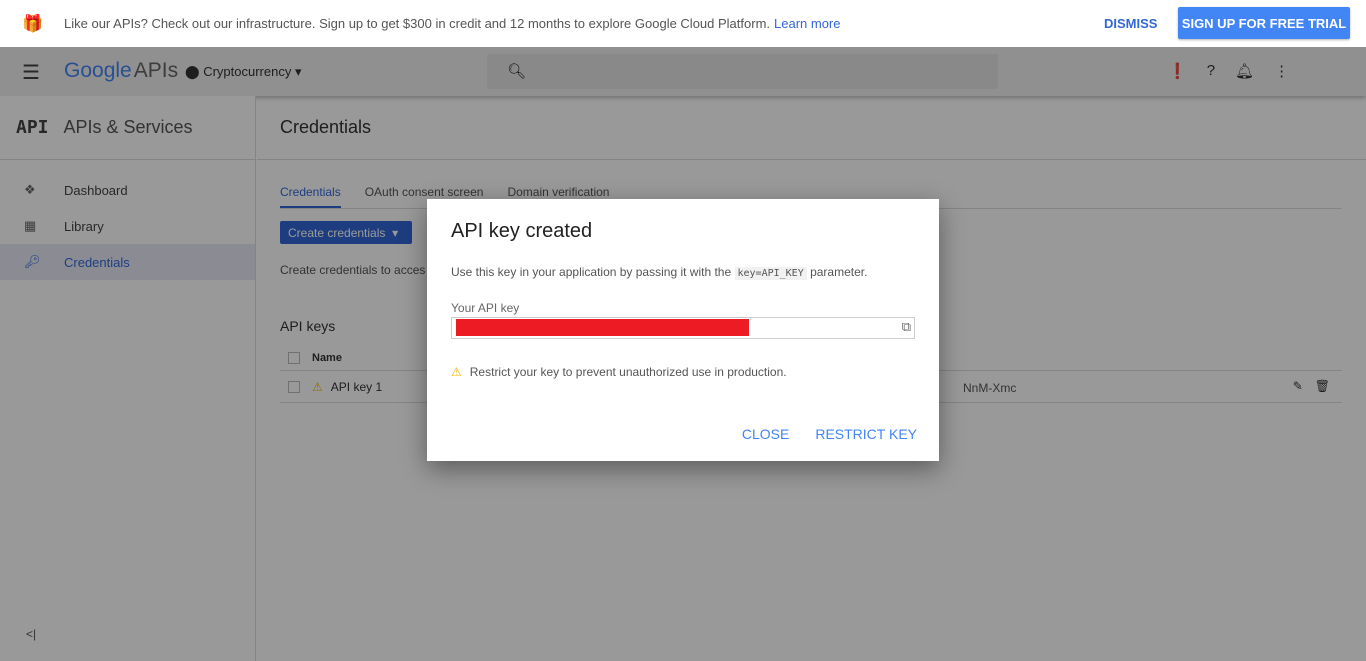 Image resolution: width=1366 pixels, height=661 pixels. I want to click on dialog-title: API key created, so click(522, 231).